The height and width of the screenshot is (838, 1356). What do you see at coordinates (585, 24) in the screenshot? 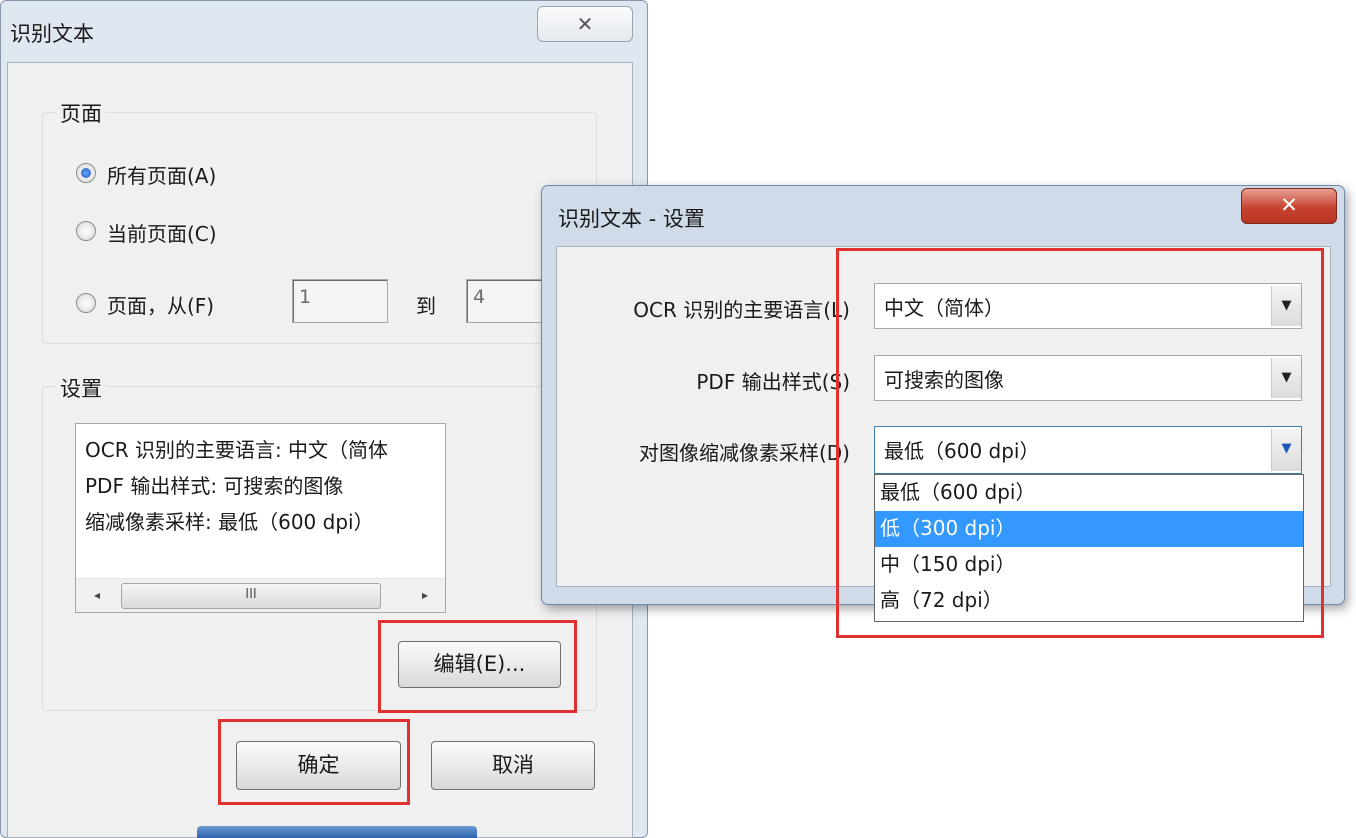
I see `close-button: ✕` at bounding box center [585, 24].